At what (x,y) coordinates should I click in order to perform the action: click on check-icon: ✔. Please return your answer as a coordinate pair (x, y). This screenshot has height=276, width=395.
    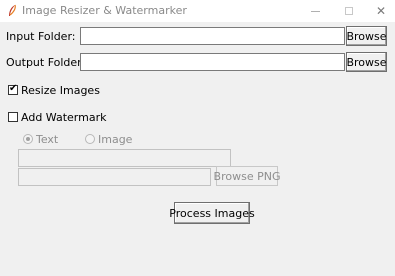
    Looking at the image, I should click on (13, 88).